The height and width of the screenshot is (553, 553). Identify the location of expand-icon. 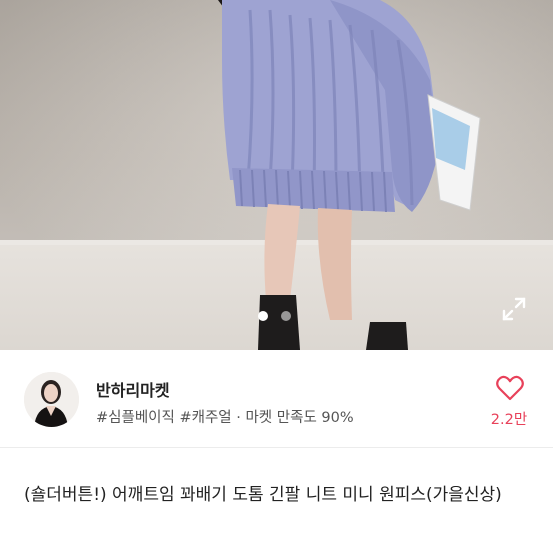
(514, 309).